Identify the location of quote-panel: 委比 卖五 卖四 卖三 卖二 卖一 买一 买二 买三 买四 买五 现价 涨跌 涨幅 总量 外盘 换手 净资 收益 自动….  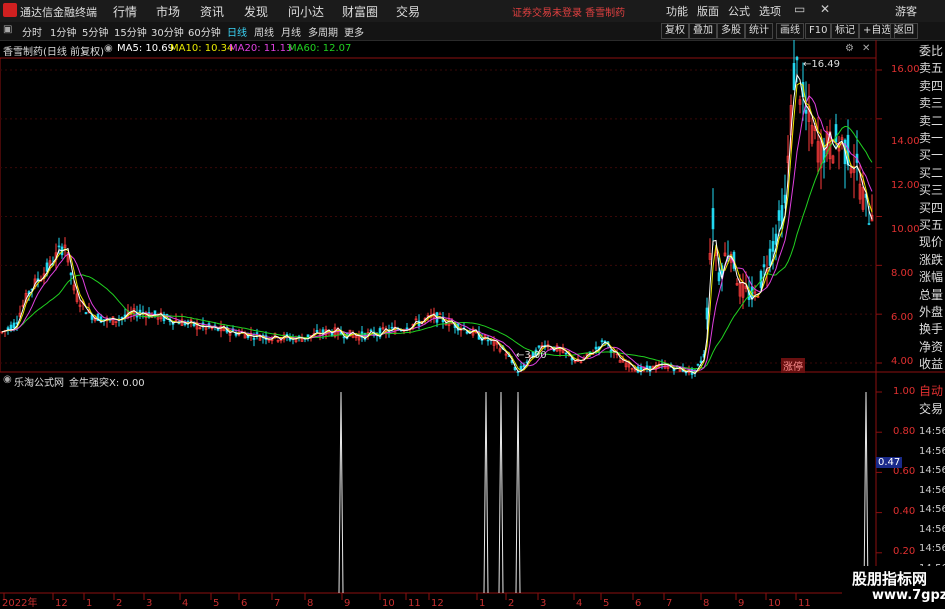
(931, 324).